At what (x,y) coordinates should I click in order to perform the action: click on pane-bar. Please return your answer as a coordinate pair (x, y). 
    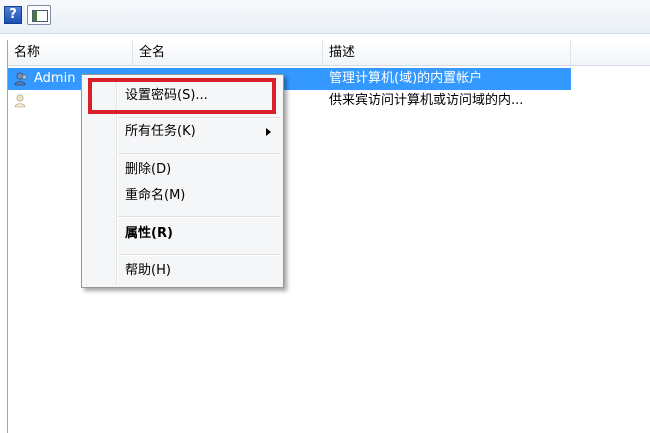
    Looking at the image, I should click on (35, 16).